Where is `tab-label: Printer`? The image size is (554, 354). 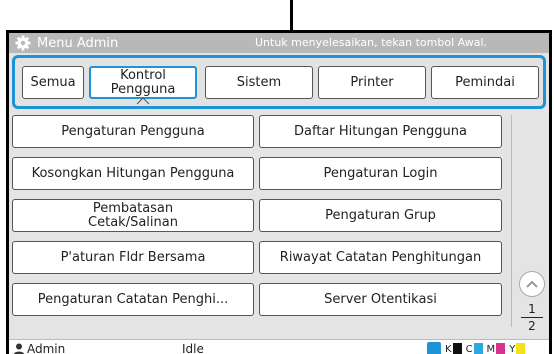 tab-label: Printer is located at coordinates (372, 82).